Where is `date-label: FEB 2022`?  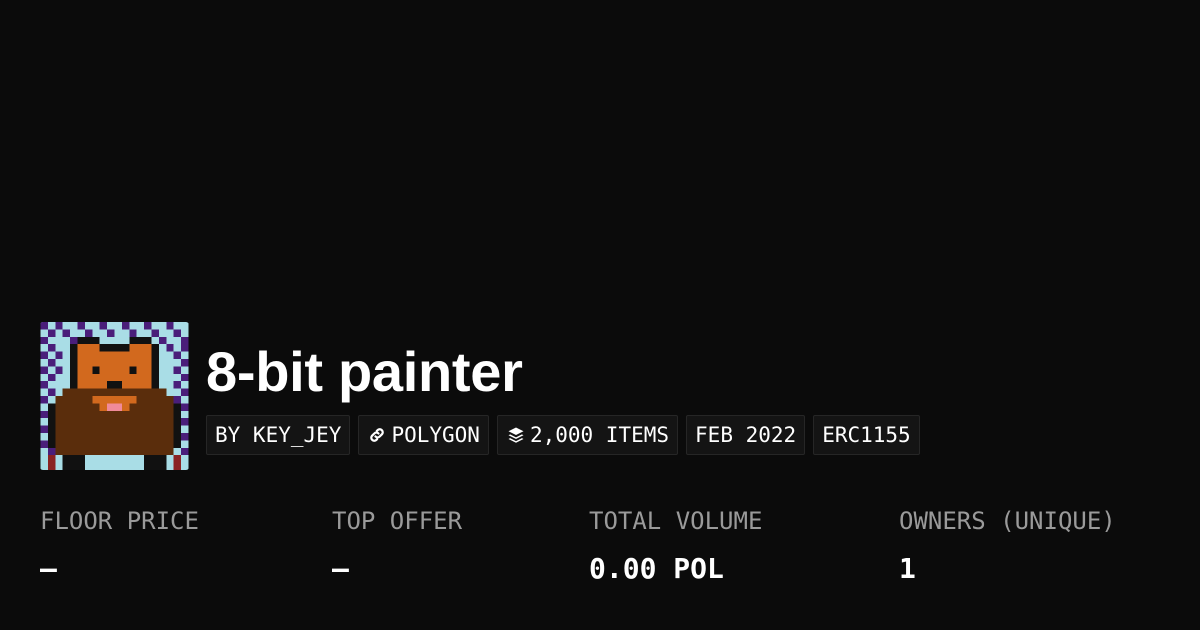
date-label: FEB 2022 is located at coordinates (746, 435).